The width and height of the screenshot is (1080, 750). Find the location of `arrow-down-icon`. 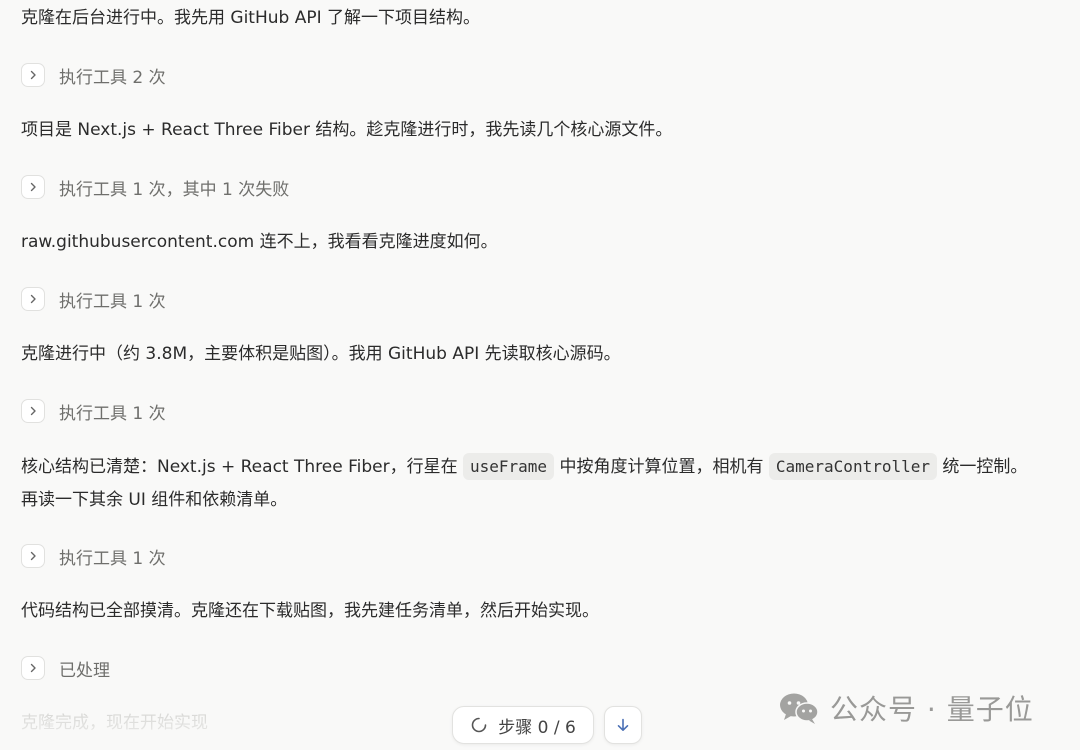

arrow-down-icon is located at coordinates (623, 725).